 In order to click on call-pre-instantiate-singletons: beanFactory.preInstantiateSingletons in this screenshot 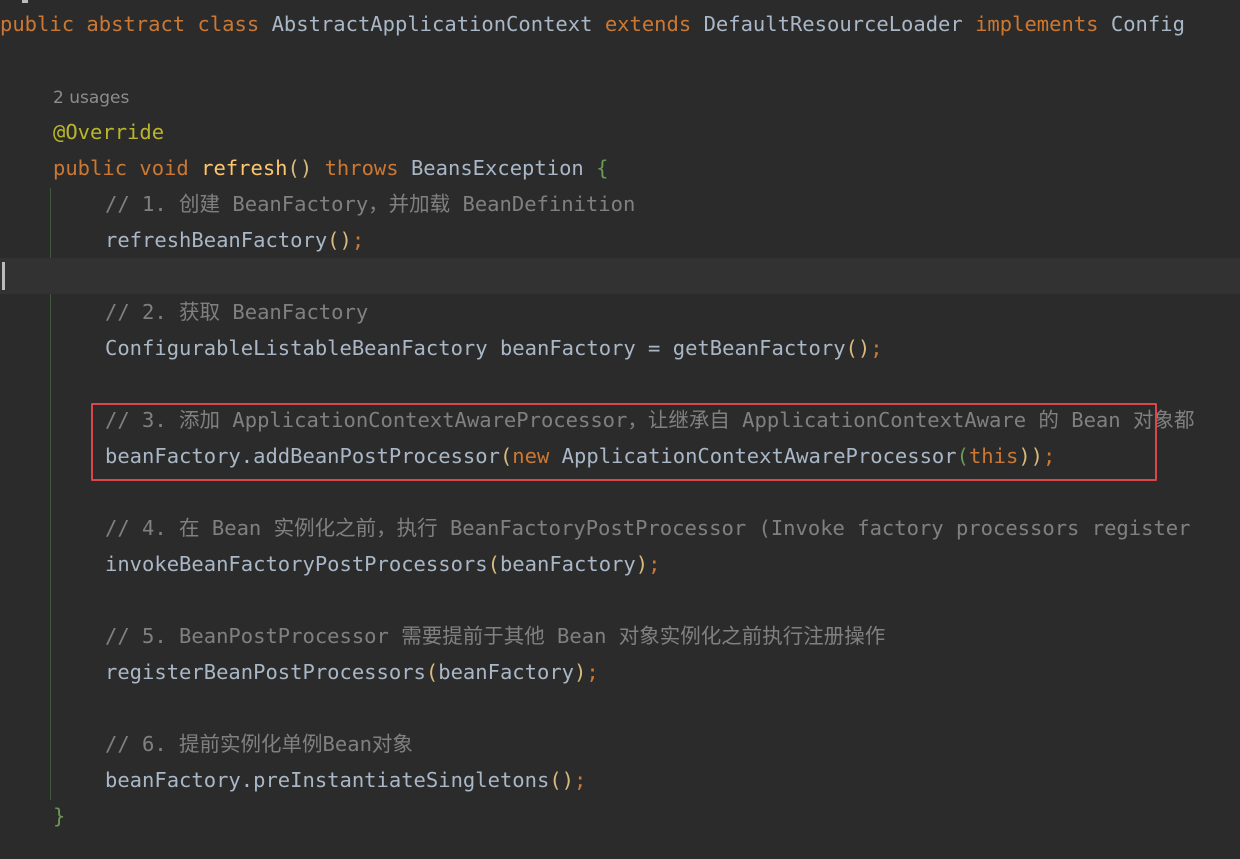, I will do `click(327, 780)`.